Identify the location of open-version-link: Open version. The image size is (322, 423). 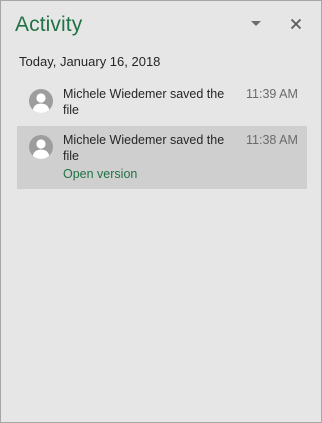
(100, 174).